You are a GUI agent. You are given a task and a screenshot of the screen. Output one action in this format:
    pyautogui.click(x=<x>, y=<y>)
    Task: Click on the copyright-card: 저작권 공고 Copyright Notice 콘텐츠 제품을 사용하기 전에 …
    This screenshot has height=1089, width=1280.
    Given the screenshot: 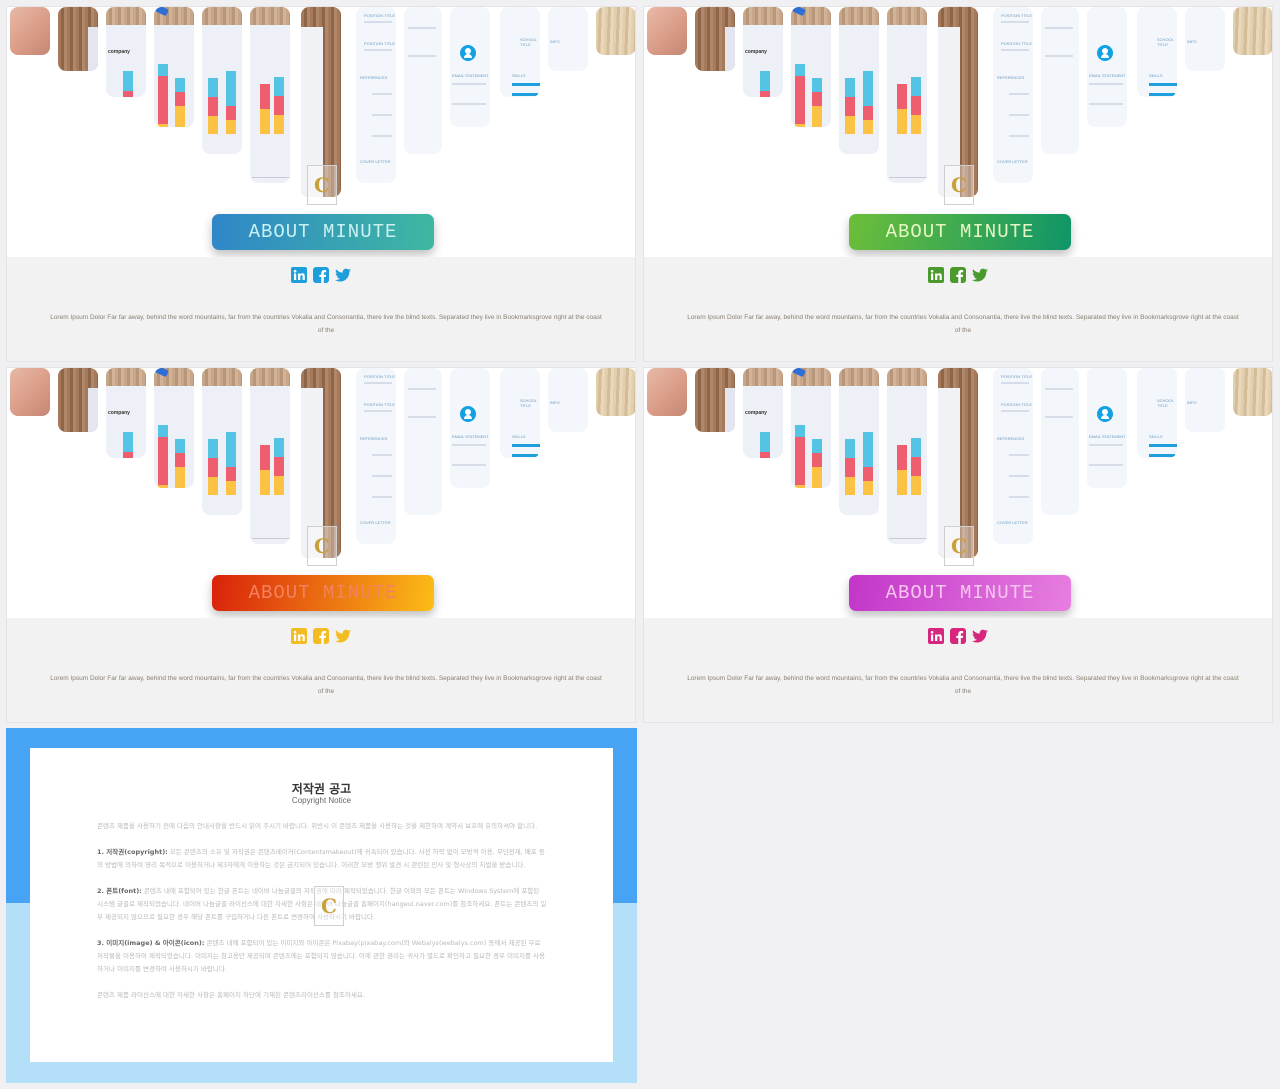 What is the action you would take?
    pyautogui.click(x=321, y=905)
    